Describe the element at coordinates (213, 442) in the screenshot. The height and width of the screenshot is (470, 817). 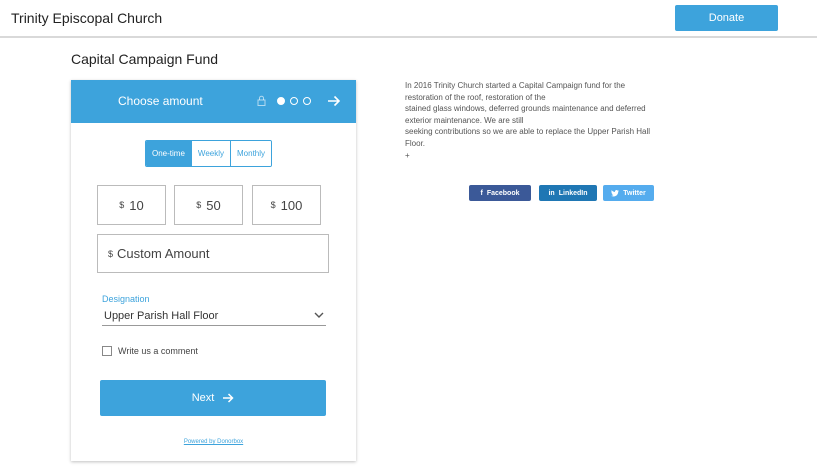
I see `powered-by-link: Powered by Donorbox` at that location.